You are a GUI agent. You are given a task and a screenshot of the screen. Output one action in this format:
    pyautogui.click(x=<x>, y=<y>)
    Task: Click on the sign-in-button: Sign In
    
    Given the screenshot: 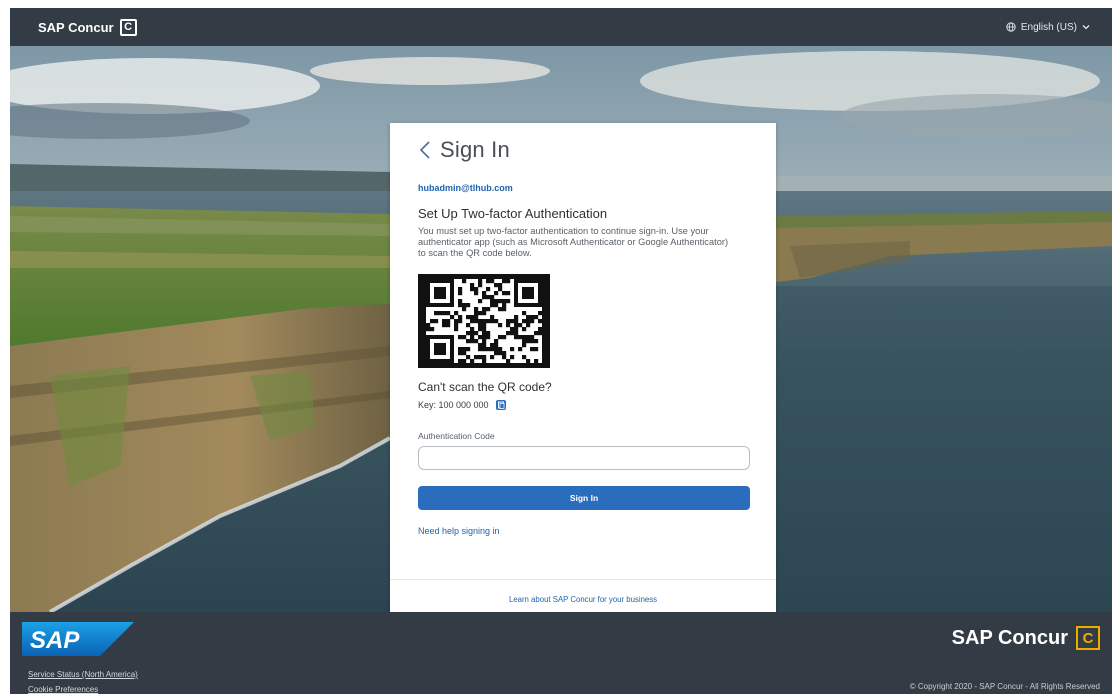 What is the action you would take?
    pyautogui.click(x=584, y=498)
    